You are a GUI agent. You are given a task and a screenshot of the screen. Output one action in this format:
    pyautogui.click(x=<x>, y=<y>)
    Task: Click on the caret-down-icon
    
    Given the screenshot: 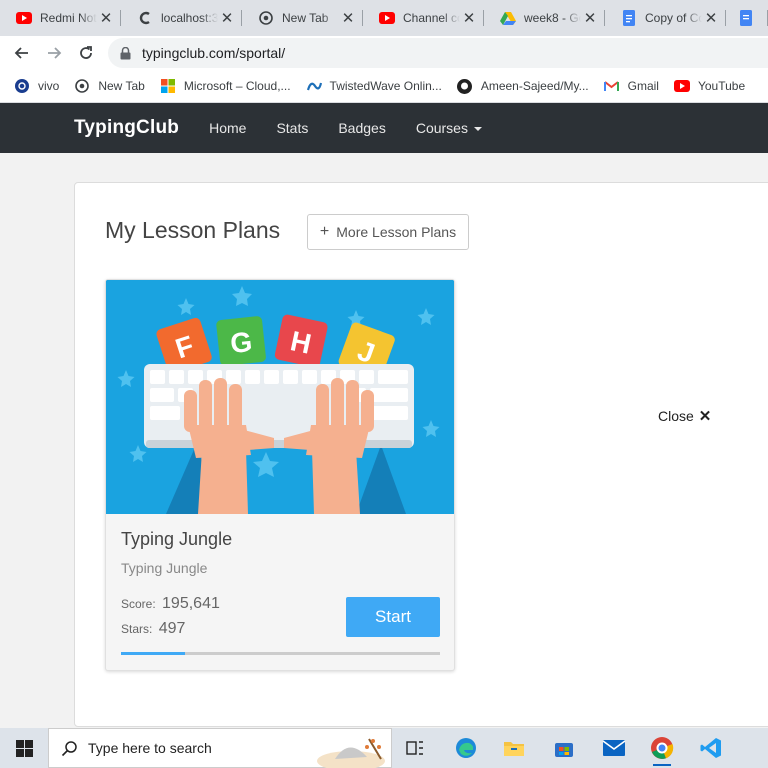 What is the action you would take?
    pyautogui.click(x=477, y=129)
    